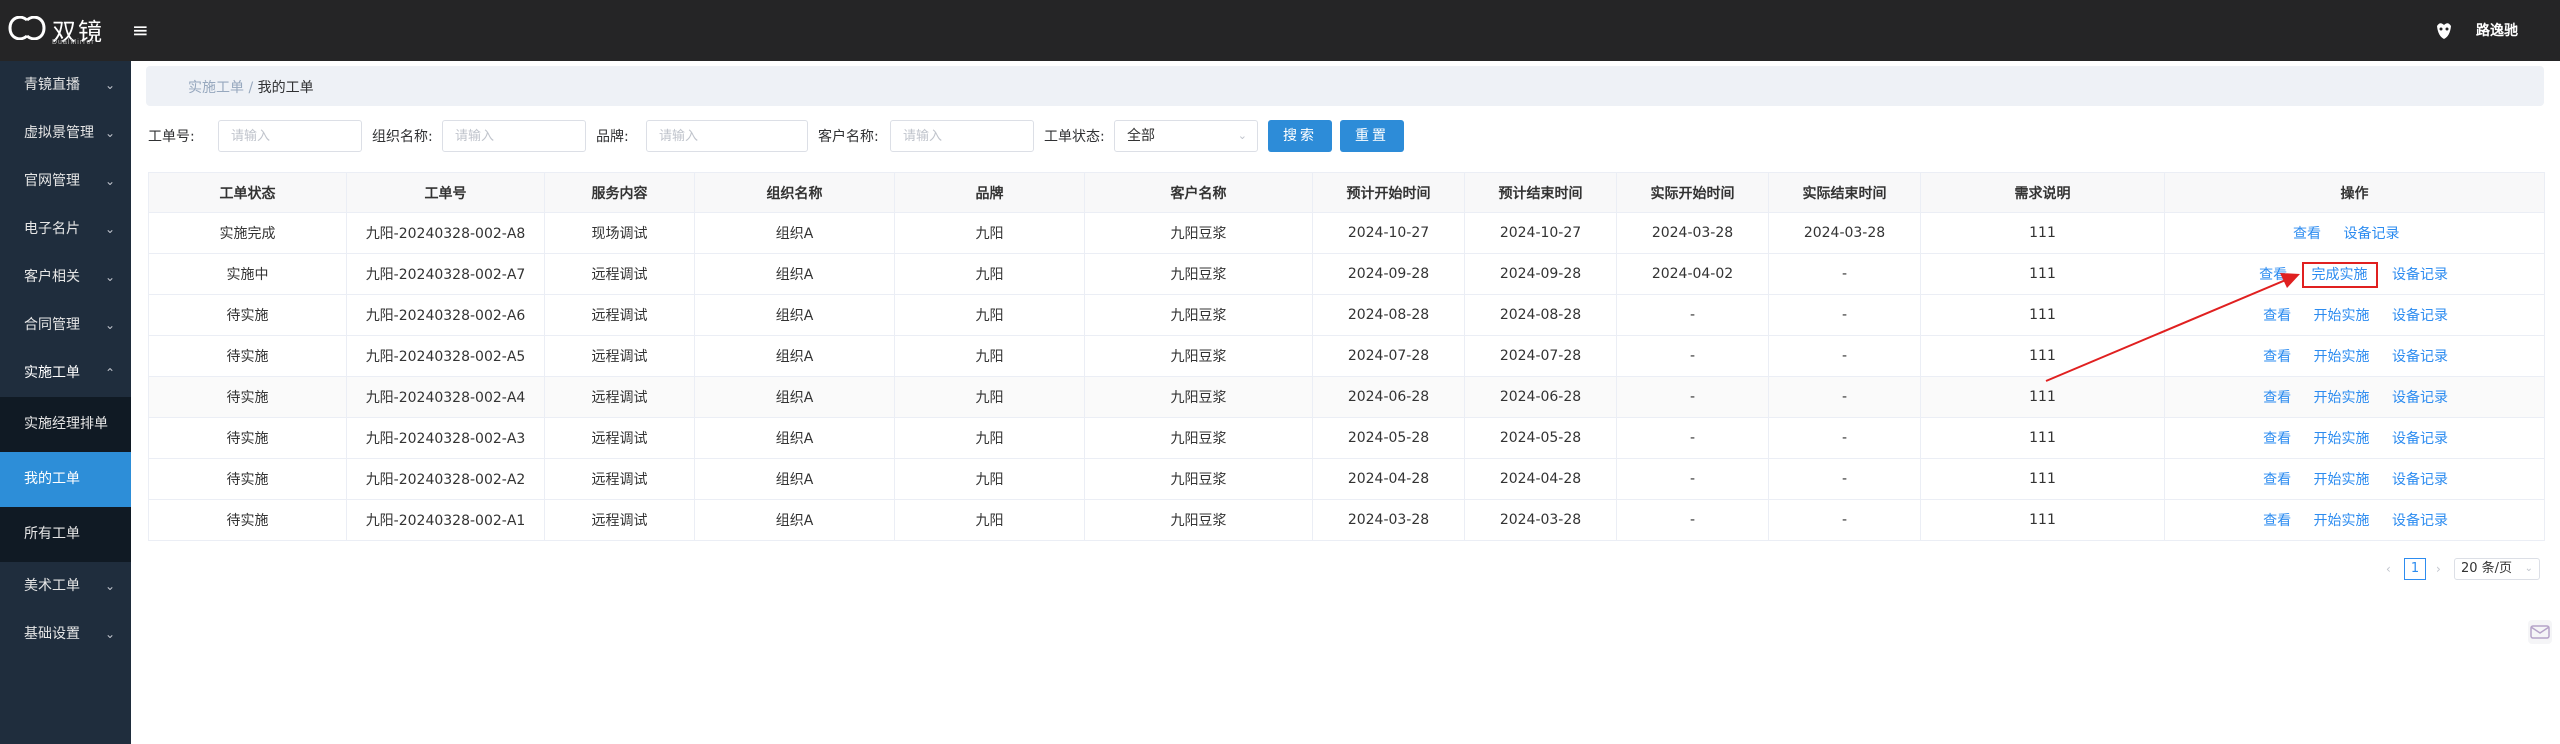  I want to click on order-no-input, so click(290, 136).